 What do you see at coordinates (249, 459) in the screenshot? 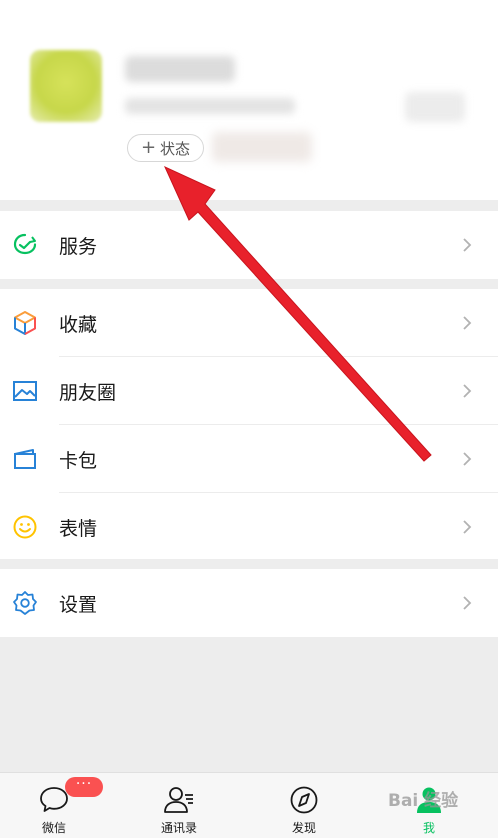
I see `menu-item-cards: 卡包` at bounding box center [249, 459].